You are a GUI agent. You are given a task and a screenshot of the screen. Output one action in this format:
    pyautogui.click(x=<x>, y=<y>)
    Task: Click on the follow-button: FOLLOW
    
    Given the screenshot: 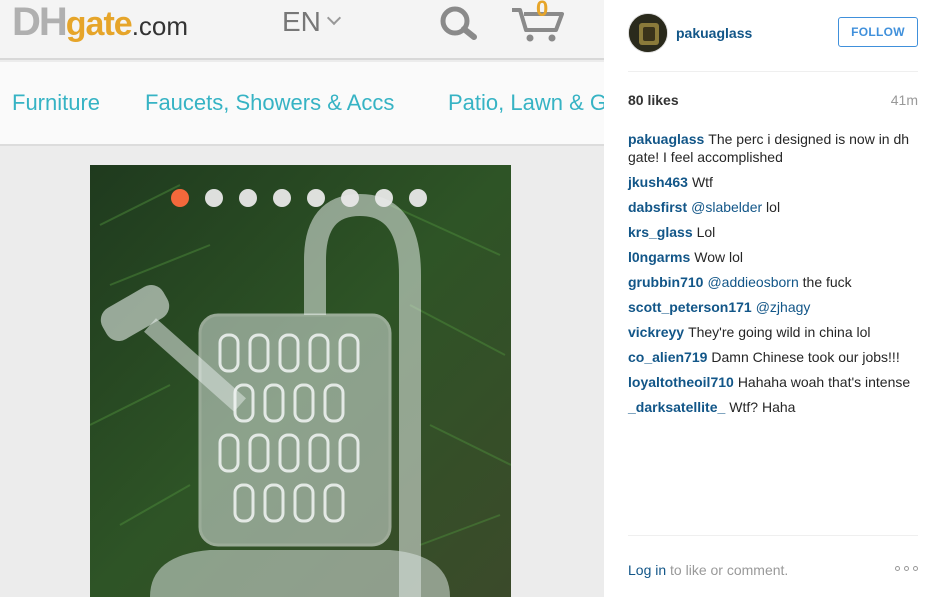 What is the action you would take?
    pyautogui.click(x=878, y=32)
    